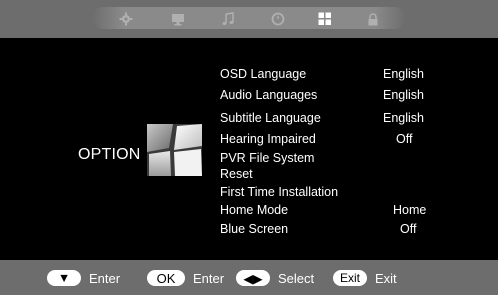 Image resolution: width=498 pixels, height=295 pixels. Describe the element at coordinates (268, 139) in the screenshot. I see `menu-item-hearing-impaired: Hearing Impaired` at that location.